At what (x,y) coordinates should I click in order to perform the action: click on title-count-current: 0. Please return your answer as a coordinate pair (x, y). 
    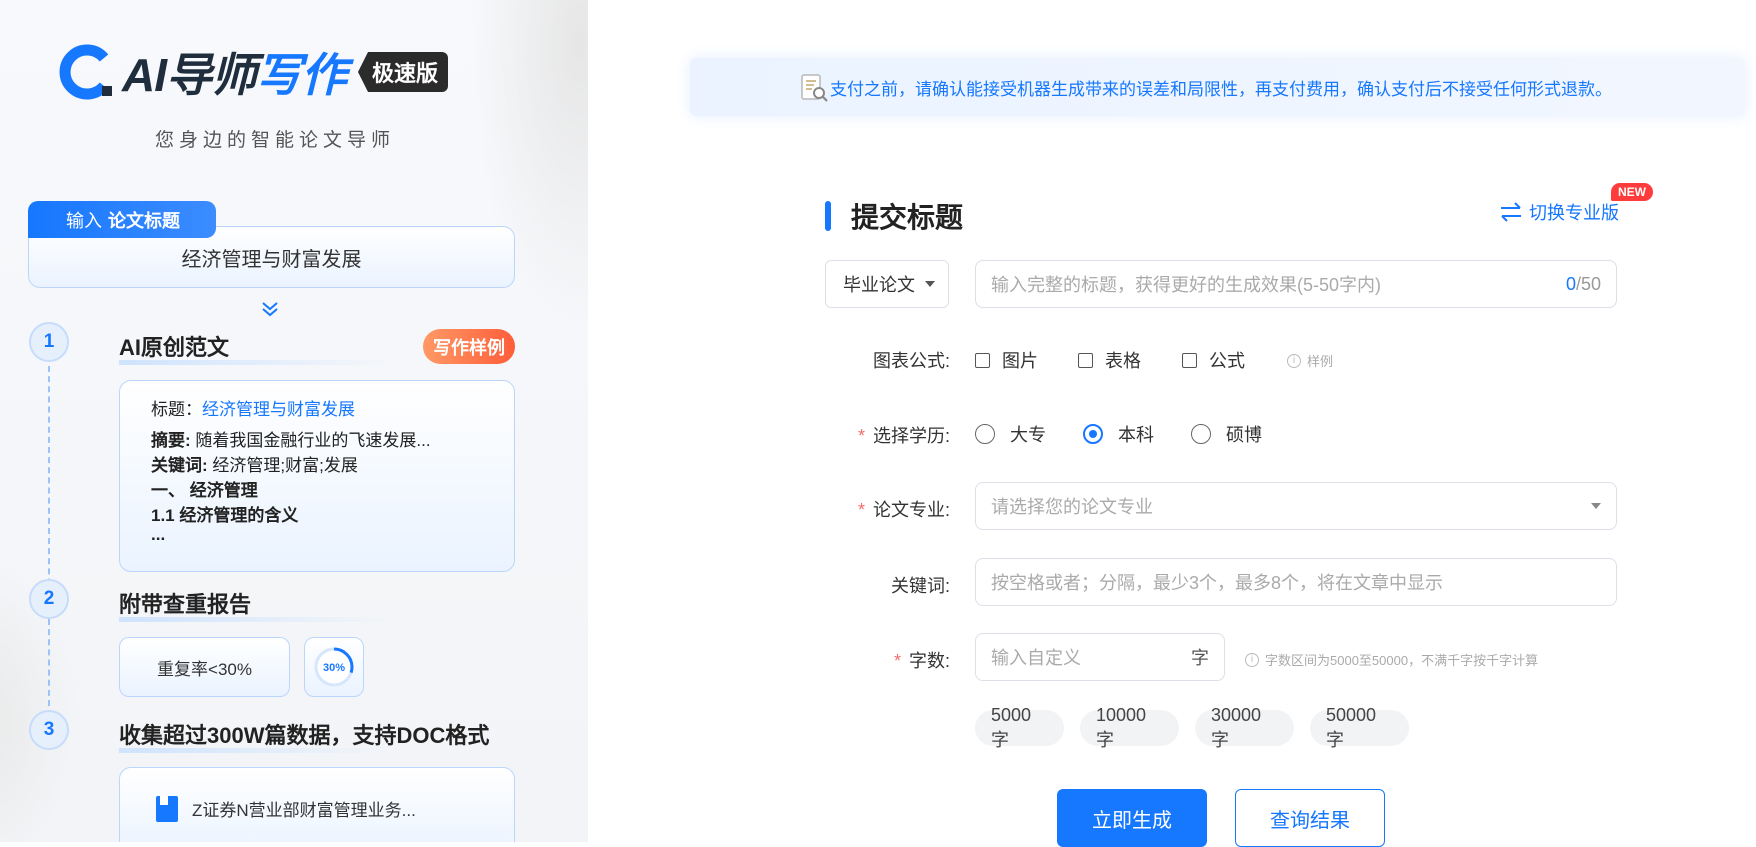
    Looking at the image, I should click on (1570, 283).